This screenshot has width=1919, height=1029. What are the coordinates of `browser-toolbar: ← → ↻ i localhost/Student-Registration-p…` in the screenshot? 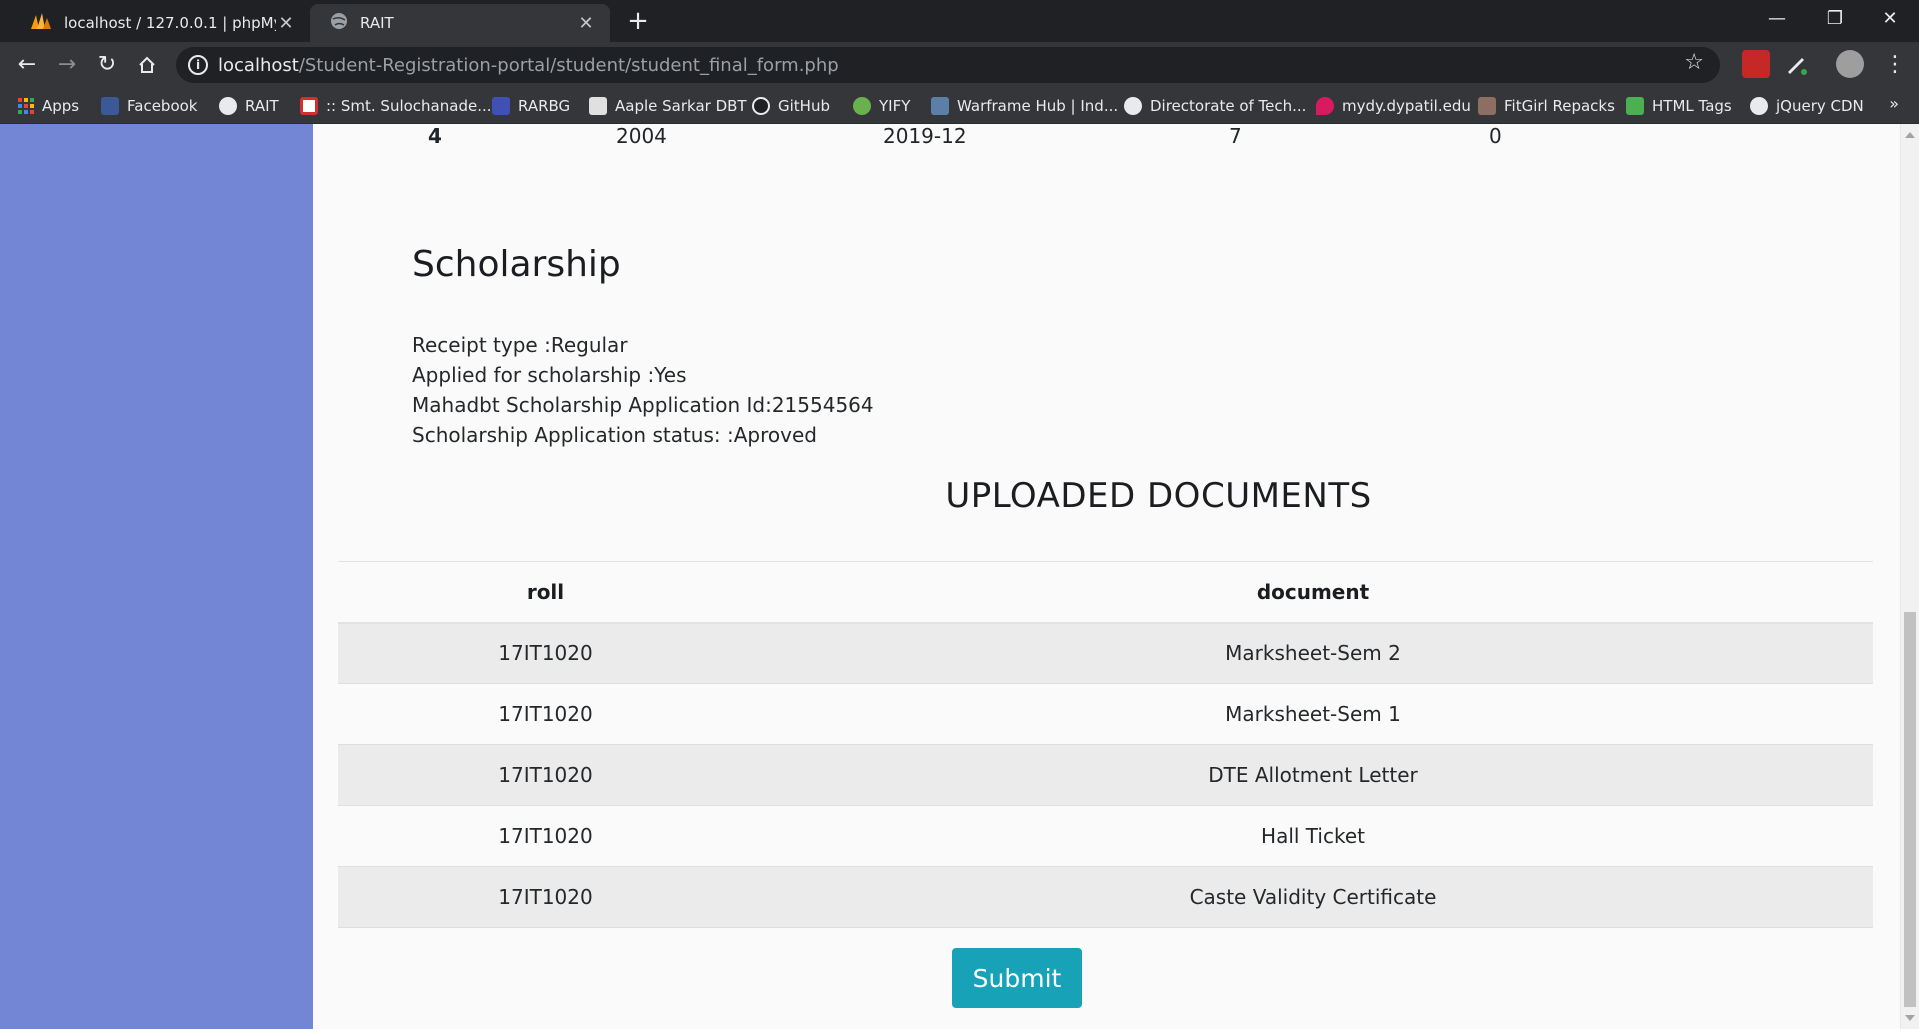 It's located at (959, 64).